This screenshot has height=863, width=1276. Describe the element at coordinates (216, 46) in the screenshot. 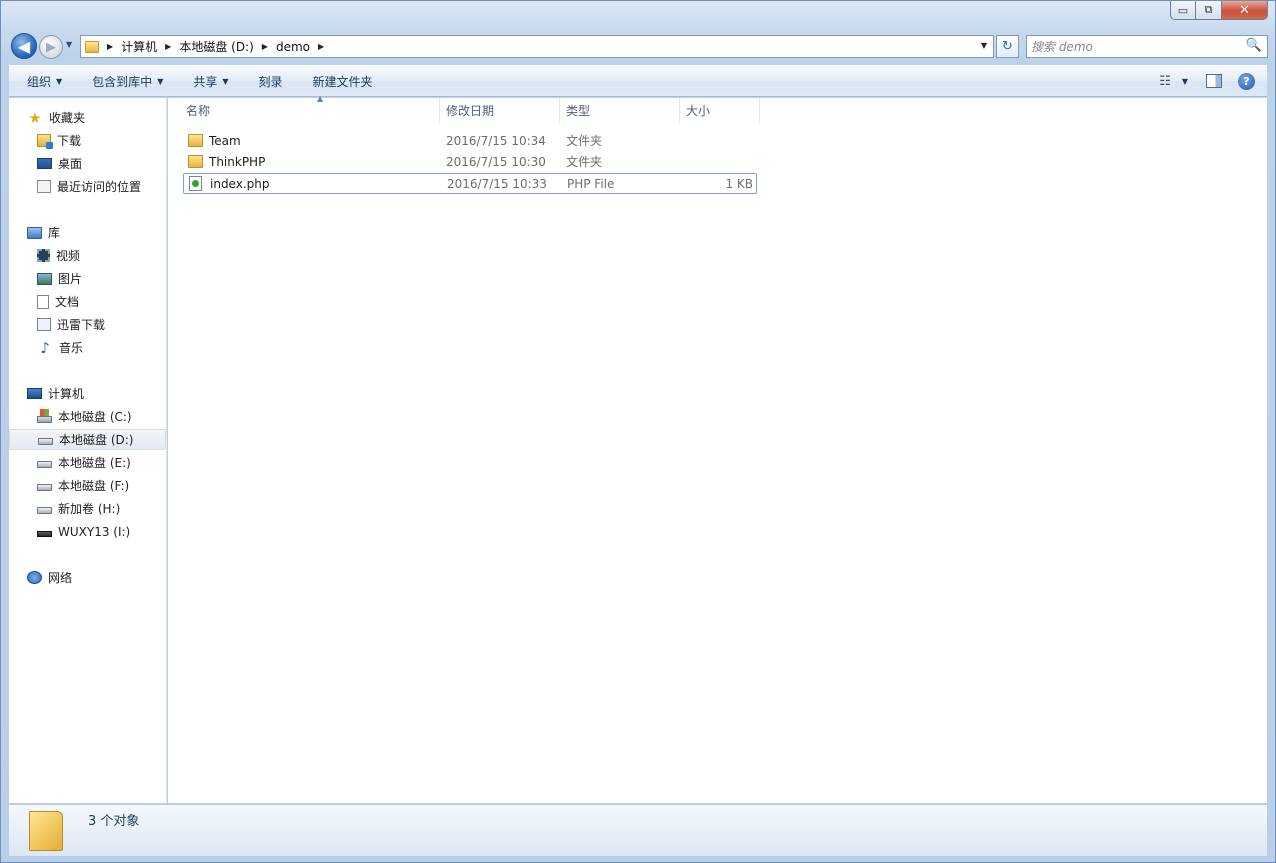

I see `breadcrumb-drive-d: 本地磁盘 (D:)` at that location.